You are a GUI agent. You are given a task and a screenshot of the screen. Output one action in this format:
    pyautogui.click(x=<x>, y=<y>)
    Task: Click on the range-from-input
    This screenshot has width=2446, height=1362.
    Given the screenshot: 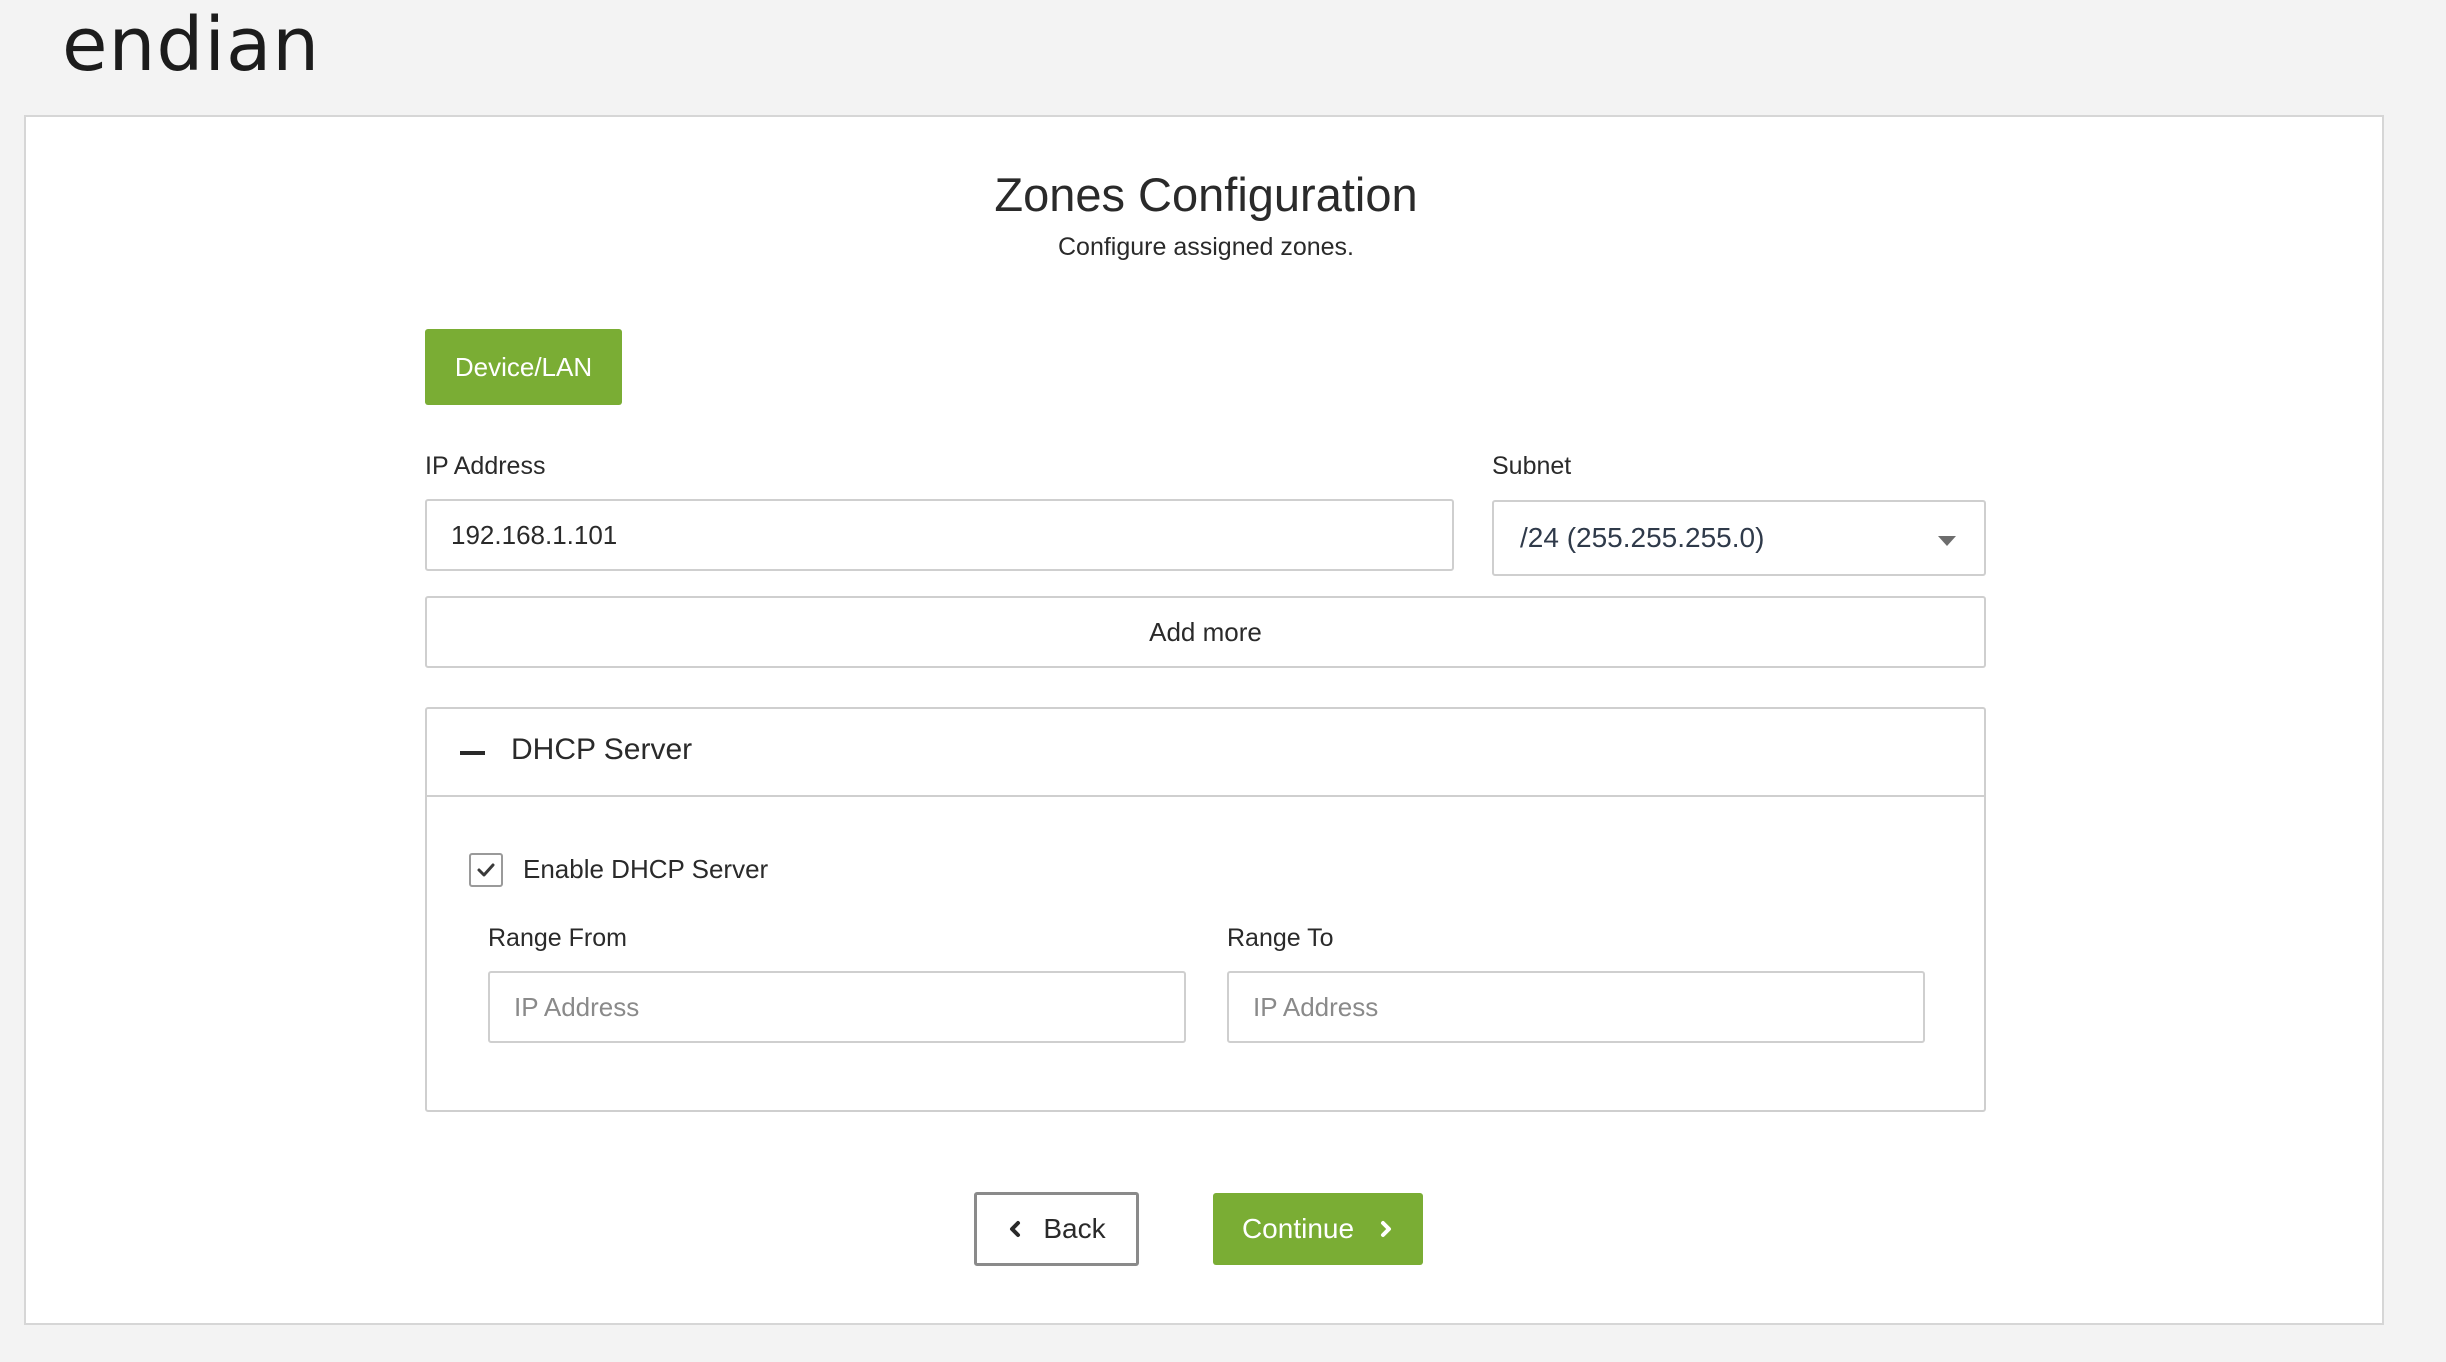 What is the action you would take?
    pyautogui.click(x=837, y=1007)
    